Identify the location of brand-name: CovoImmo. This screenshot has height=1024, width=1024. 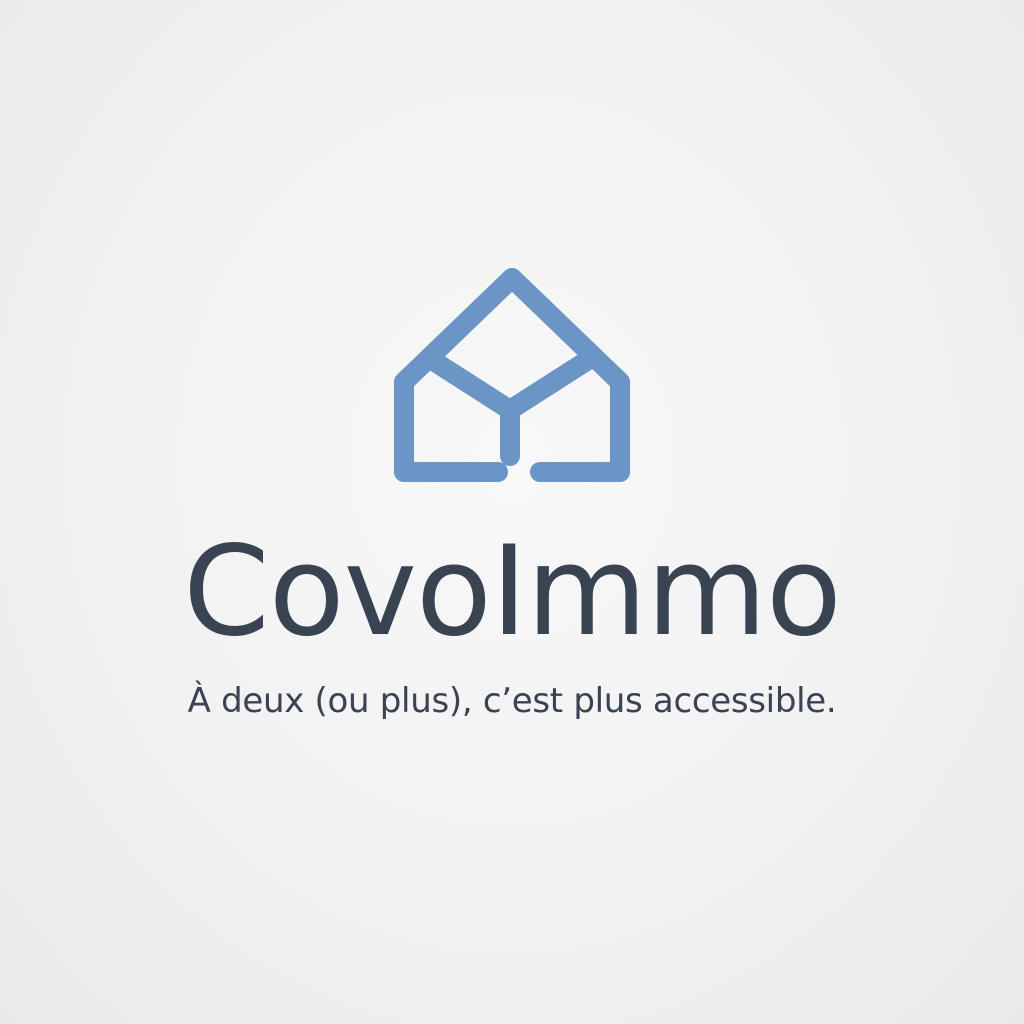
(512, 592).